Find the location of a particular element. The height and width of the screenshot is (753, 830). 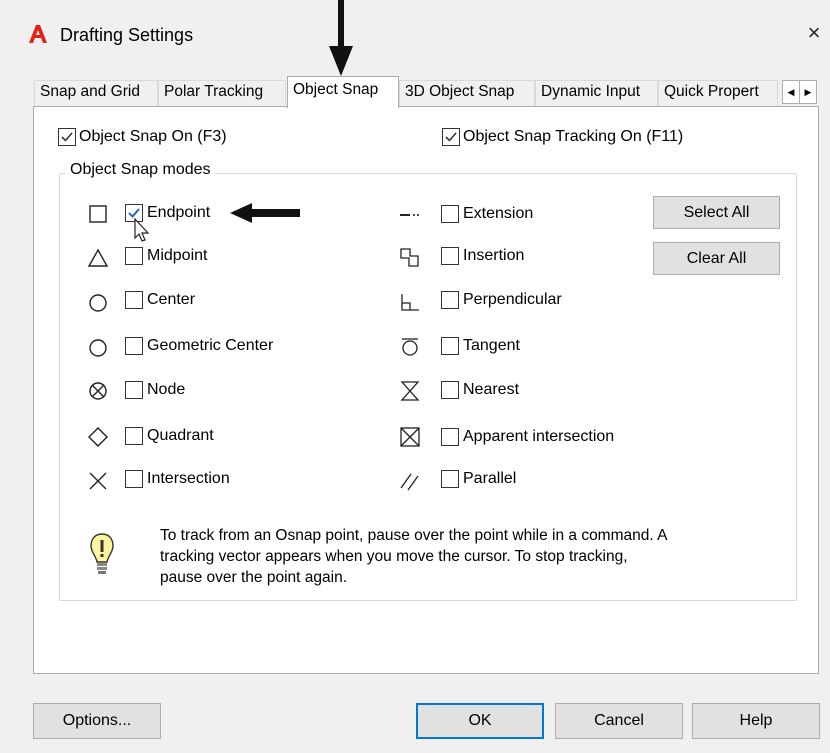

parallel-icon is located at coordinates (409, 482).